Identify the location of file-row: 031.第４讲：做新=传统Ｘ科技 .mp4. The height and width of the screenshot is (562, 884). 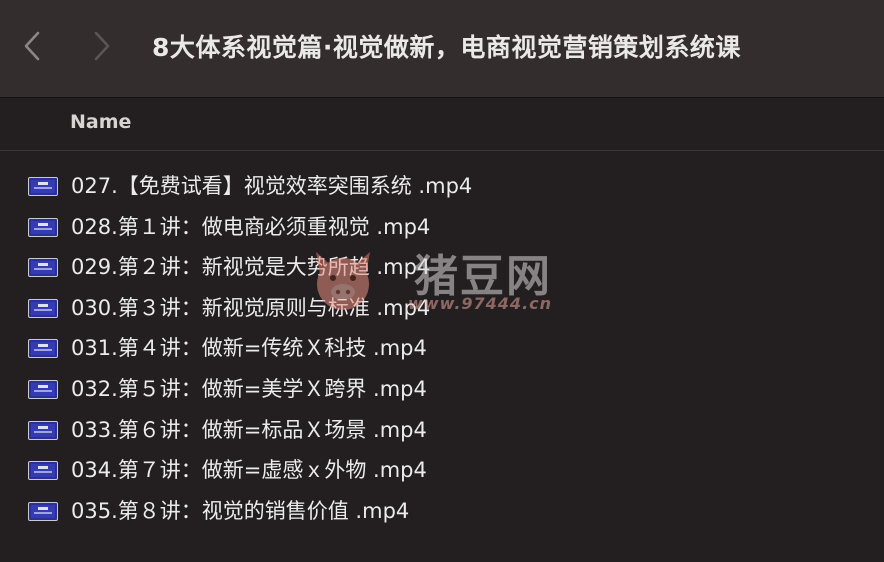
(442, 348).